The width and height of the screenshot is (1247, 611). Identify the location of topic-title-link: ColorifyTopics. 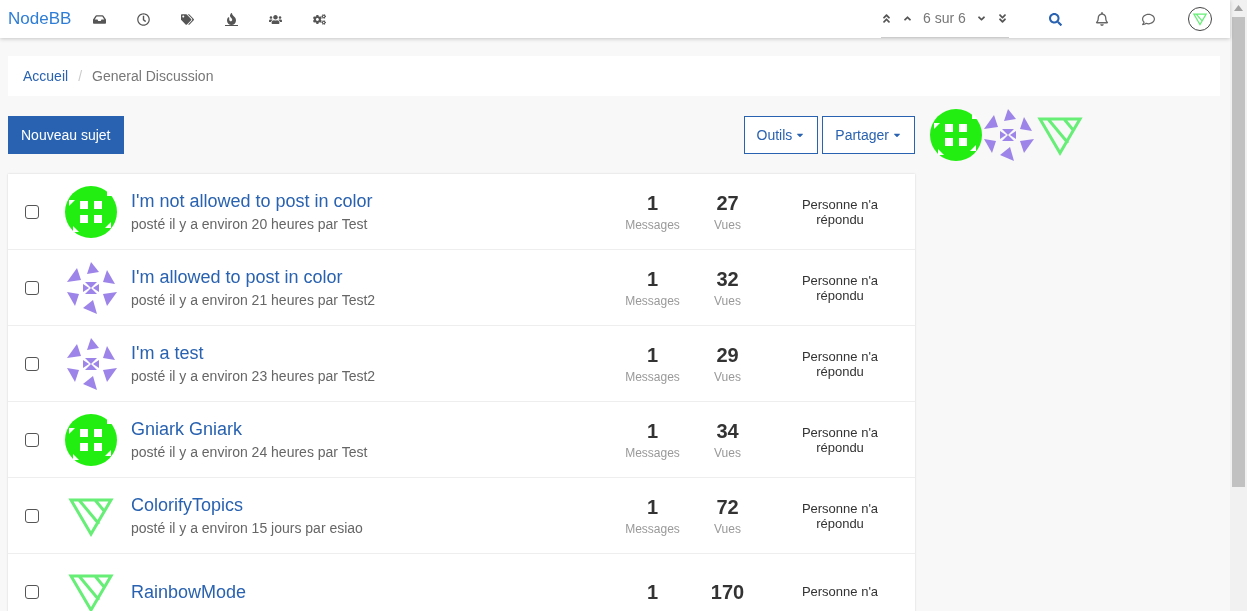
(373, 504).